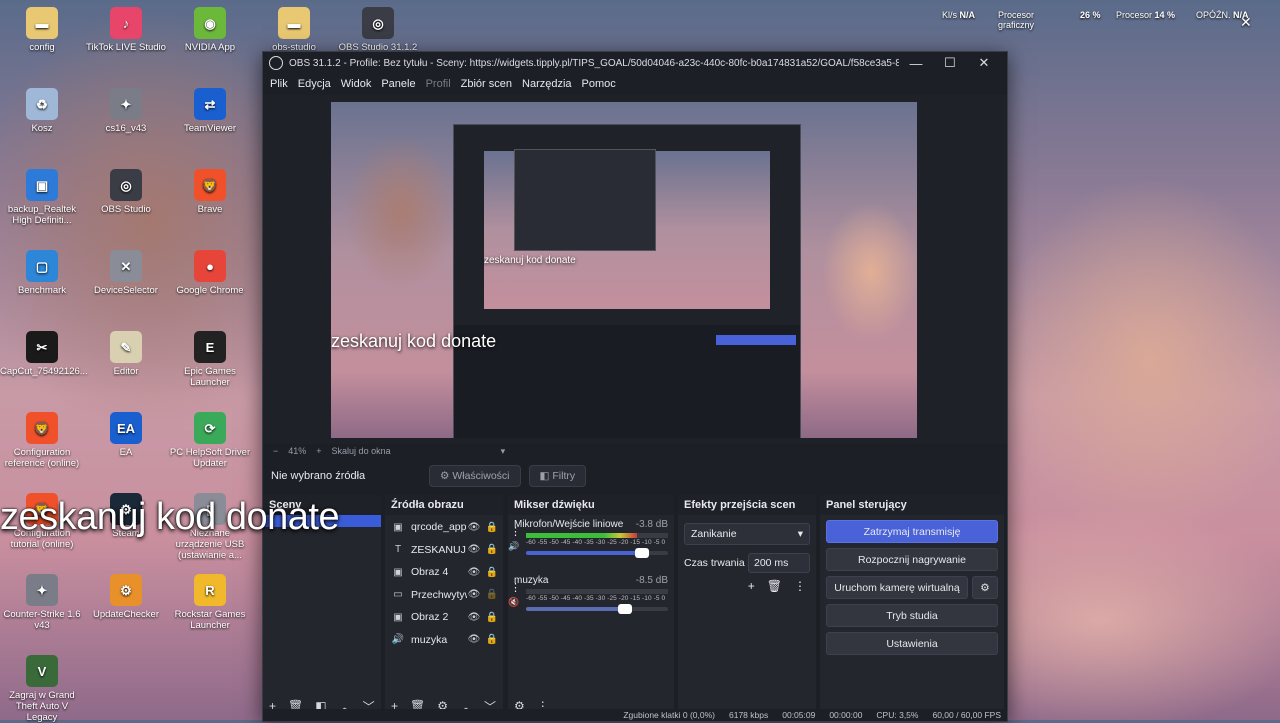 This screenshot has width=1280, height=723. I want to click on desktop-icon: V Zagraj w Grand Theft Auto V Legacy, so click(42, 689).